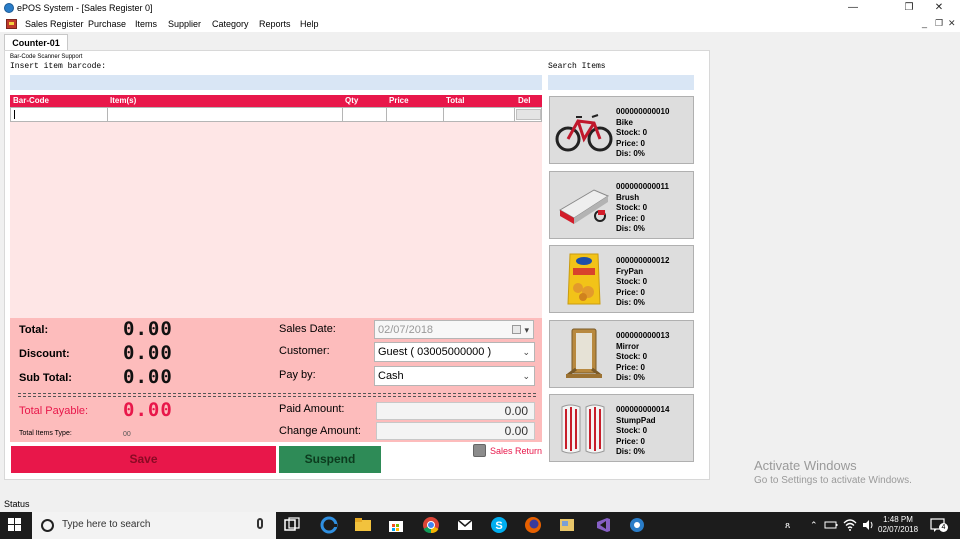  What do you see at coordinates (853, 8) in the screenshot?
I see `minimize-button: —` at bounding box center [853, 8].